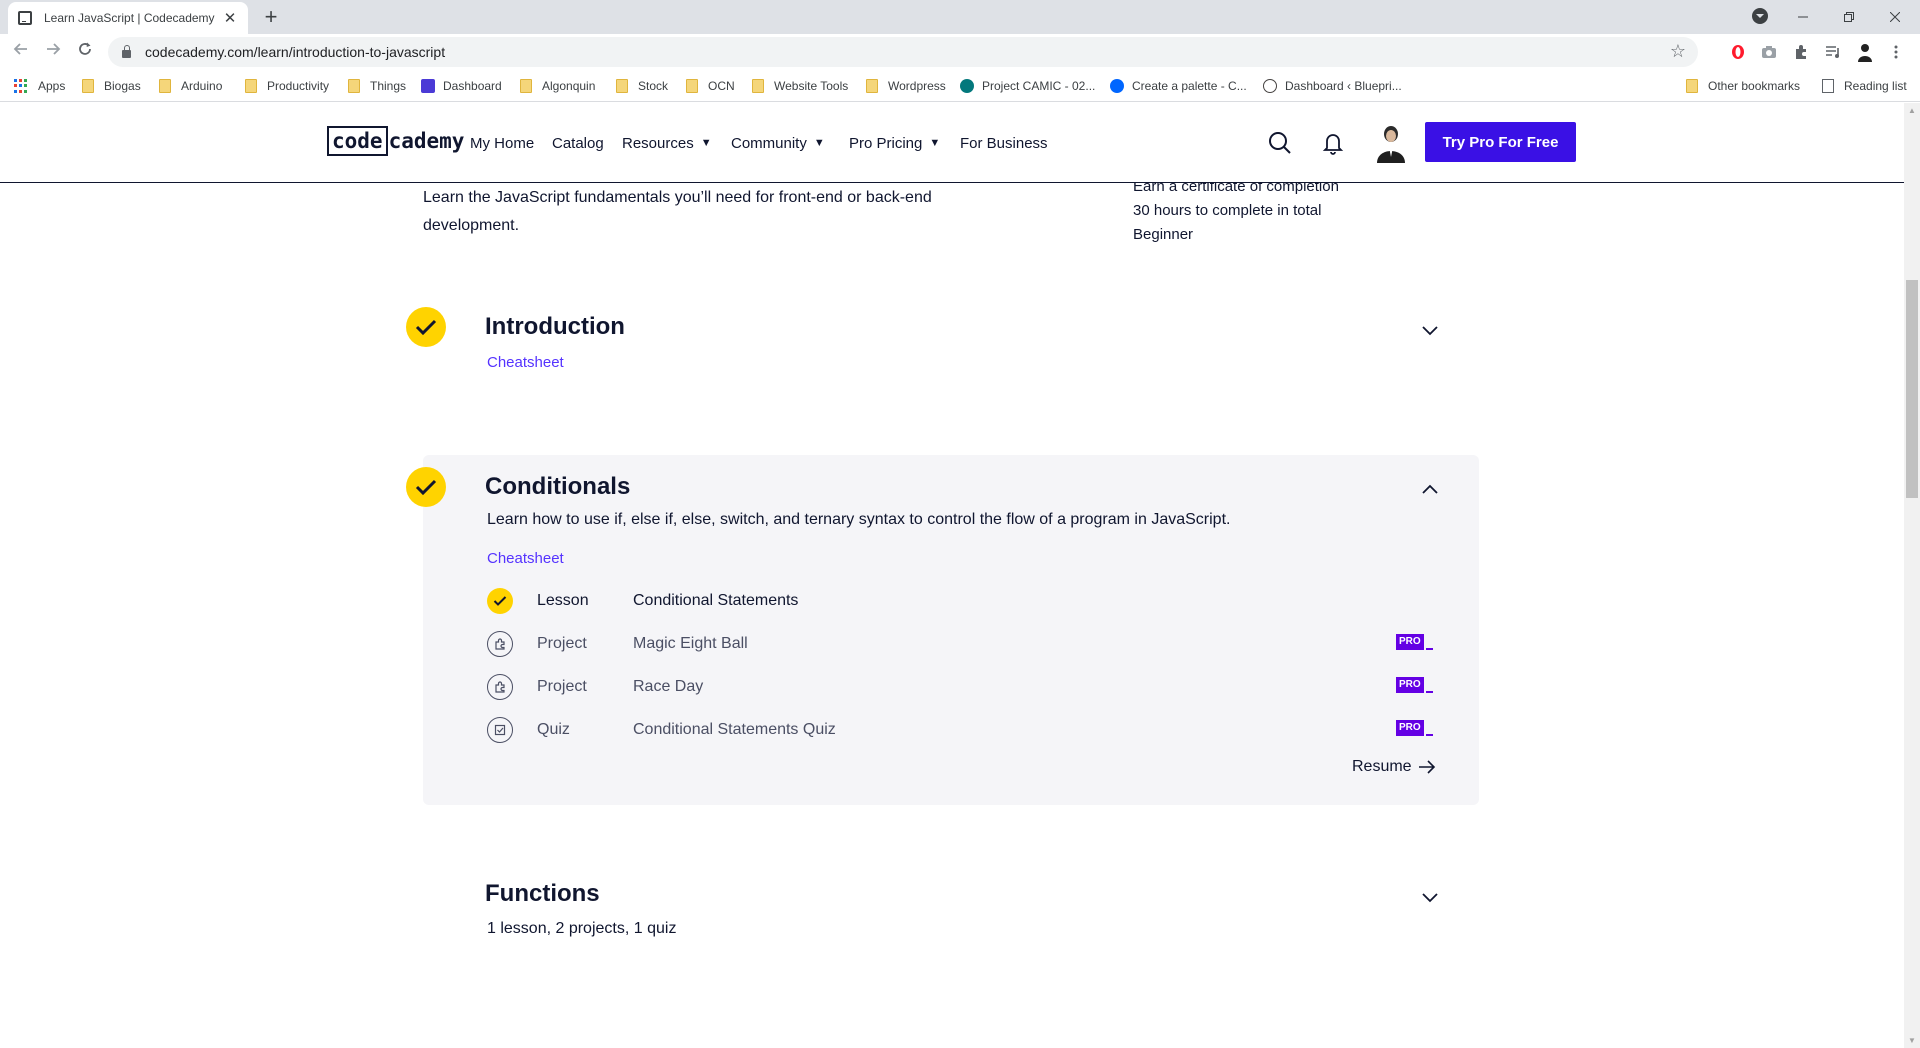  Describe the element at coordinates (1500, 142) in the screenshot. I see `try-pro-button: Try Pro For Free` at that location.